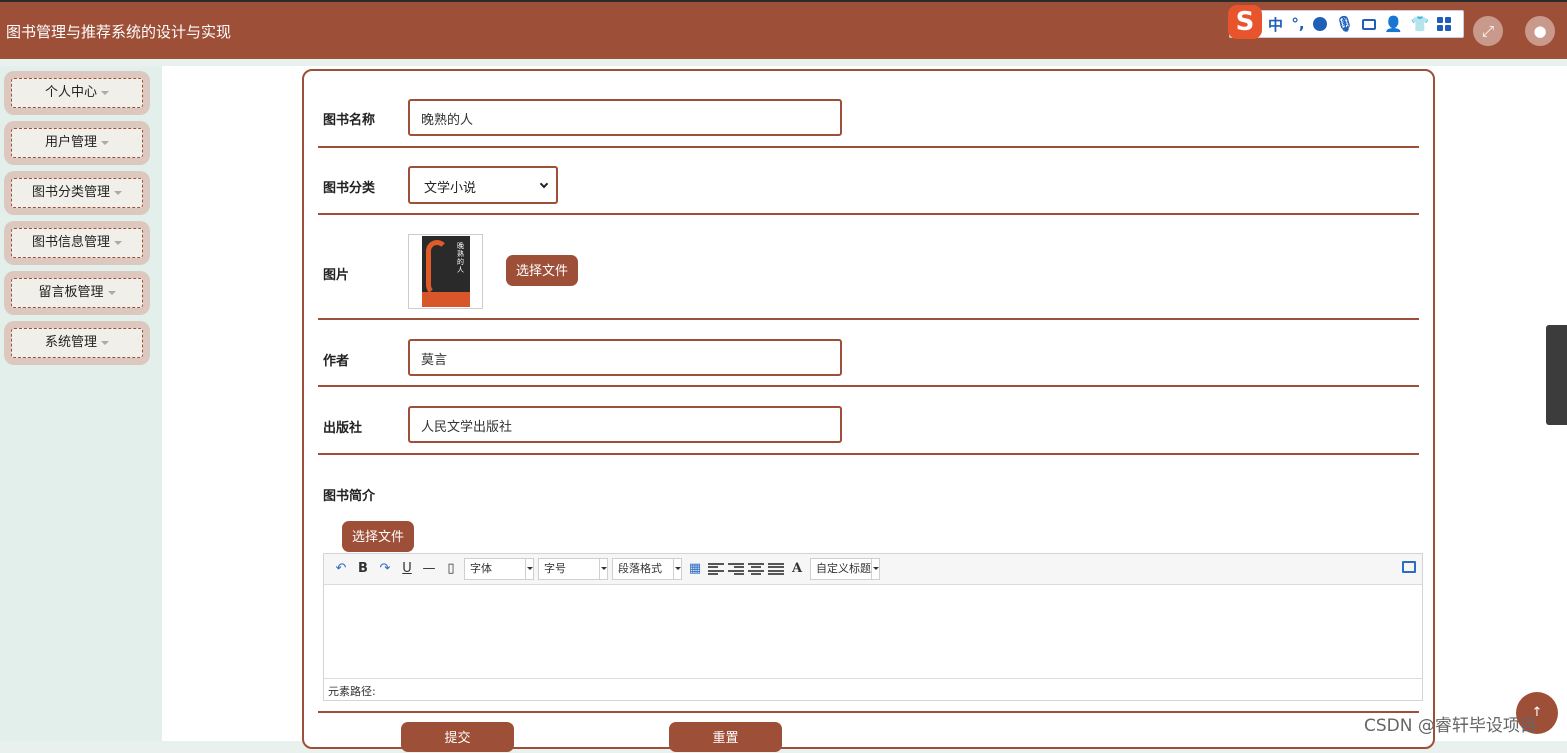 The width and height of the screenshot is (1567, 753). Describe the element at coordinates (1393, 24) in the screenshot. I see `user-skin-icon: 👤` at that location.